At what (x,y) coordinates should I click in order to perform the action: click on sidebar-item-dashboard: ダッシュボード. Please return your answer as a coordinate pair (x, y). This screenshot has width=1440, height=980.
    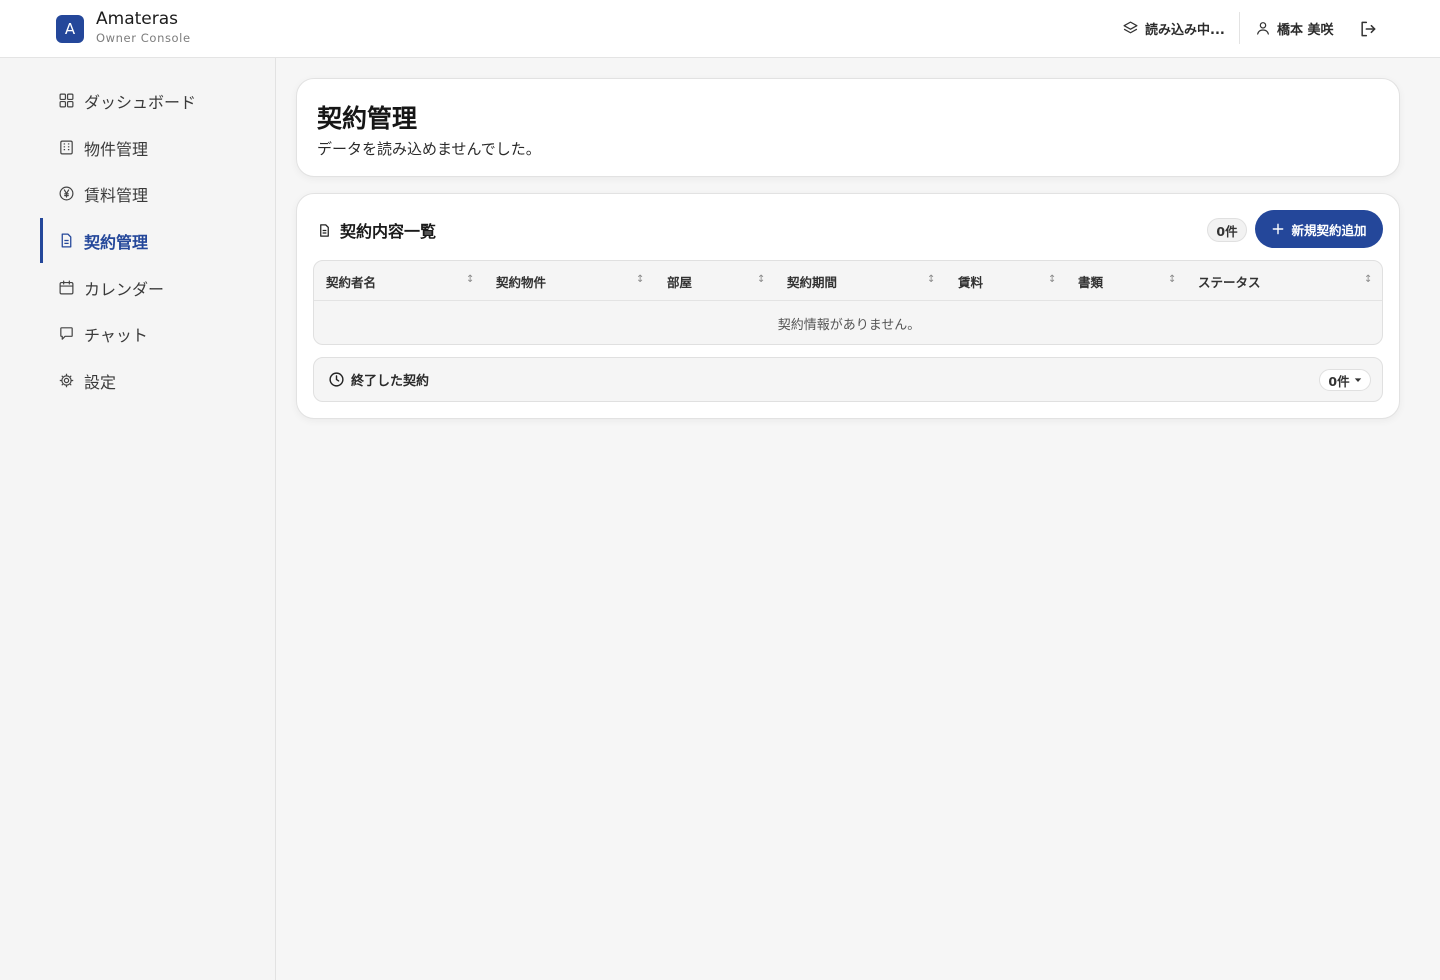
    Looking at the image, I should click on (158, 100).